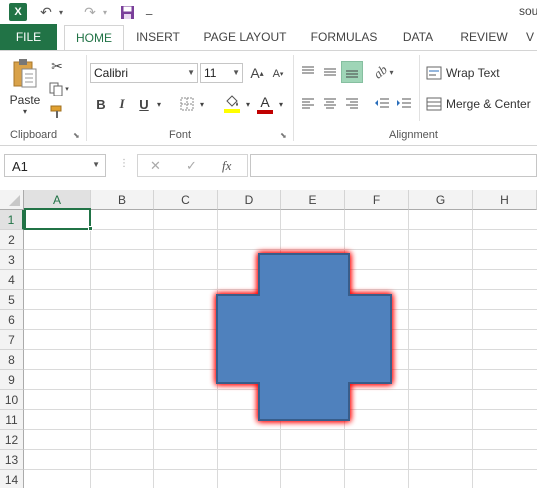  Describe the element at coordinates (505, 200) in the screenshot. I see `column-header-h: H` at that location.